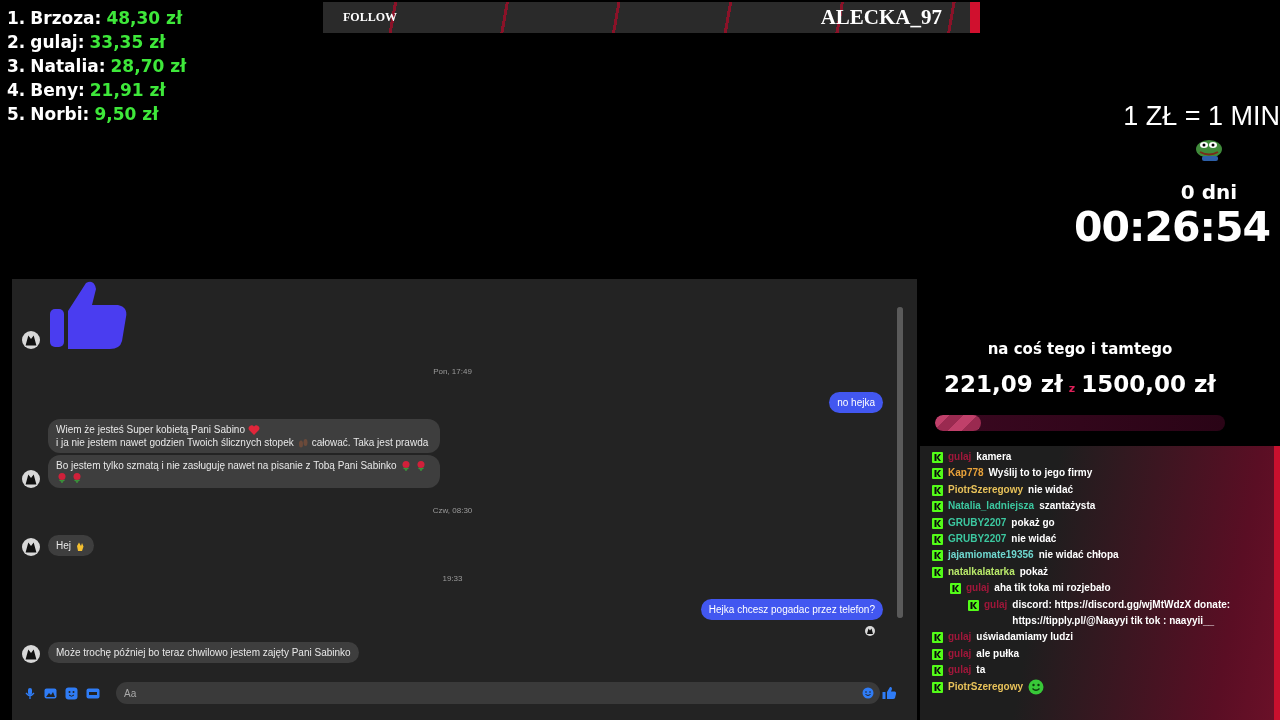 This screenshot has width=1280, height=720. I want to click on chat-message: kamera, so click(994, 457).